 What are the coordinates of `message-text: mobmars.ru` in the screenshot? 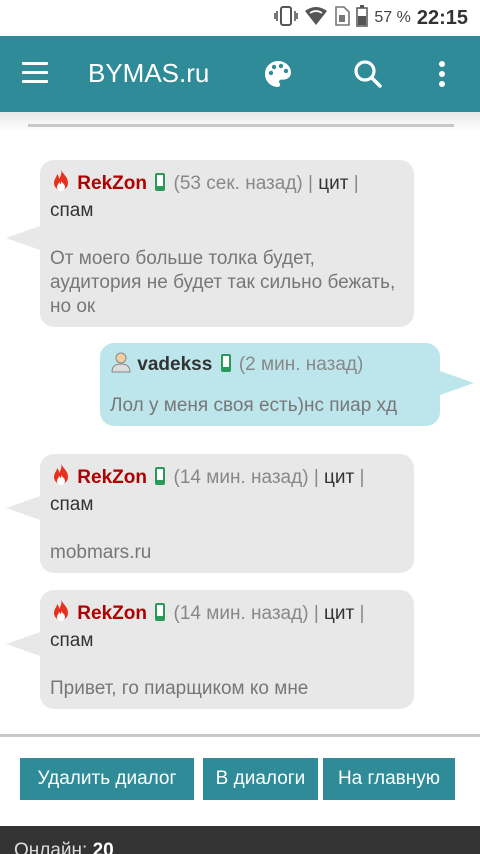 It's located at (101, 552).